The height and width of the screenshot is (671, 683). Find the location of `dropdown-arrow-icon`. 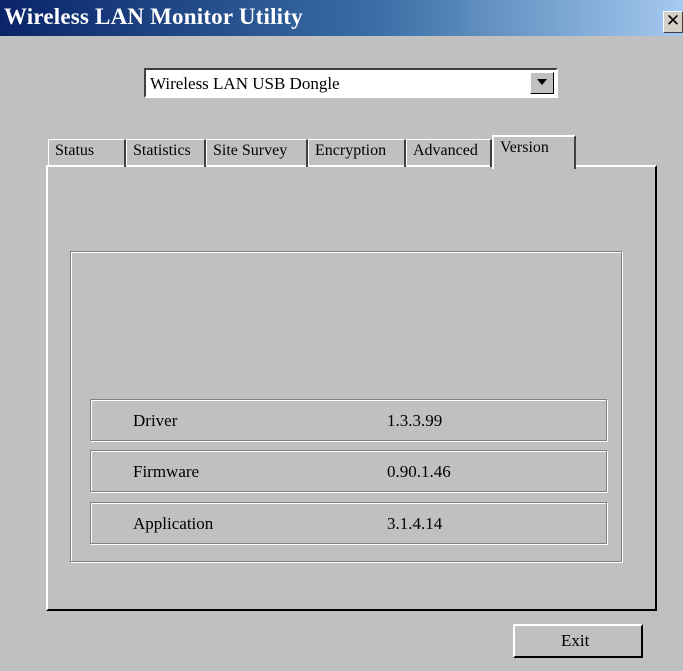

dropdown-arrow-icon is located at coordinates (542, 82).